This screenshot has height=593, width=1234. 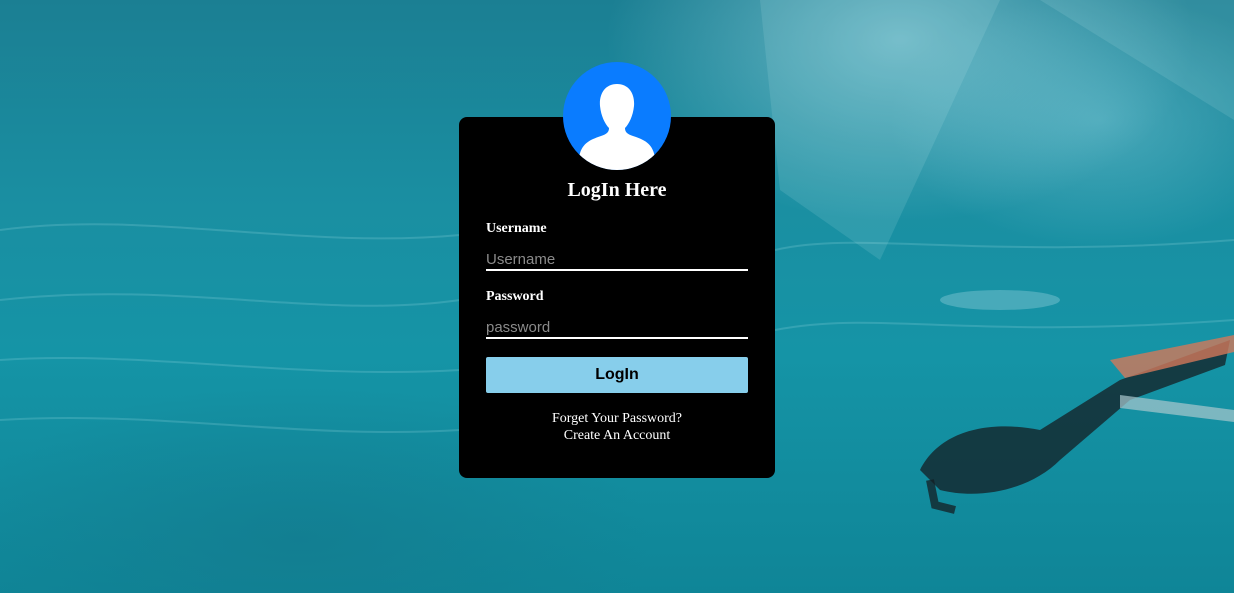 What do you see at coordinates (617, 190) in the screenshot?
I see `page-title: LogIn Here` at bounding box center [617, 190].